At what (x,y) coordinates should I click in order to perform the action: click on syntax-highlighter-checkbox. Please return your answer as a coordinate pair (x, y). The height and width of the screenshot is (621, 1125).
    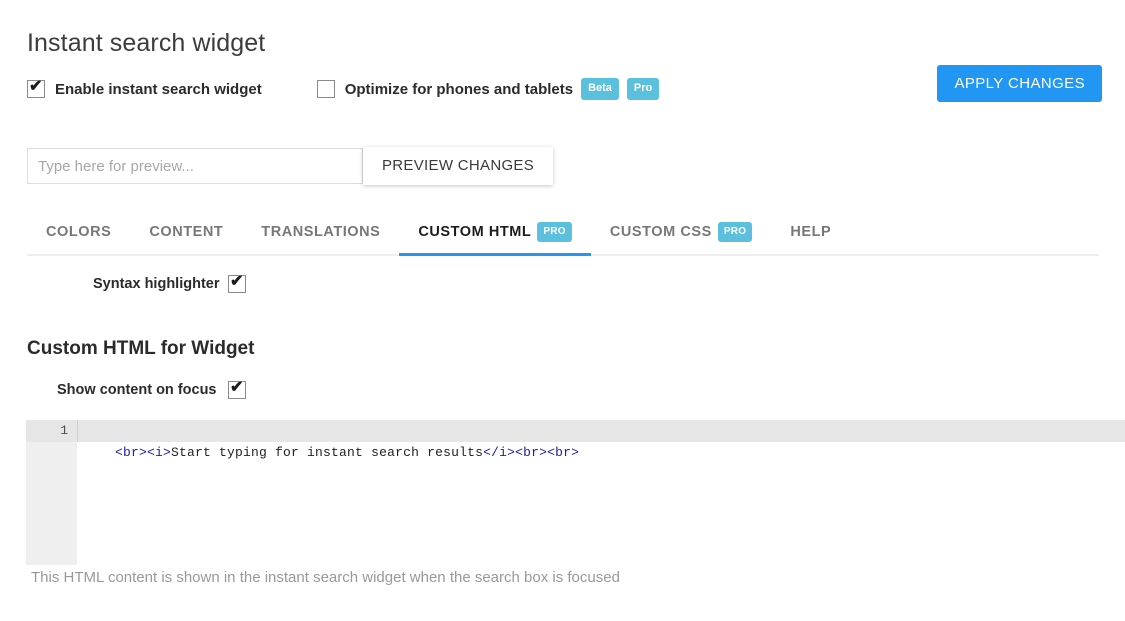
    Looking at the image, I should click on (237, 283).